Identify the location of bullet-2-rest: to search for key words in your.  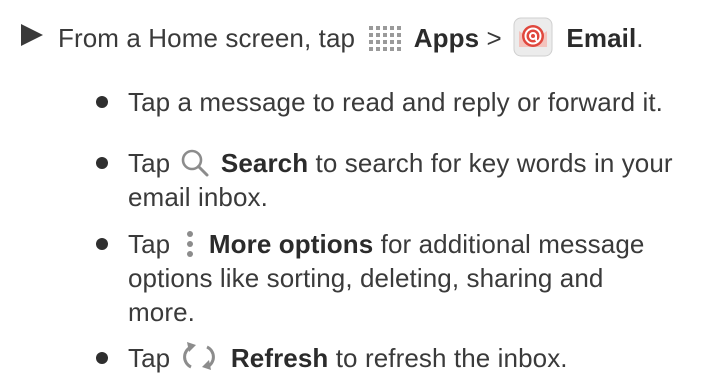
(494, 163).